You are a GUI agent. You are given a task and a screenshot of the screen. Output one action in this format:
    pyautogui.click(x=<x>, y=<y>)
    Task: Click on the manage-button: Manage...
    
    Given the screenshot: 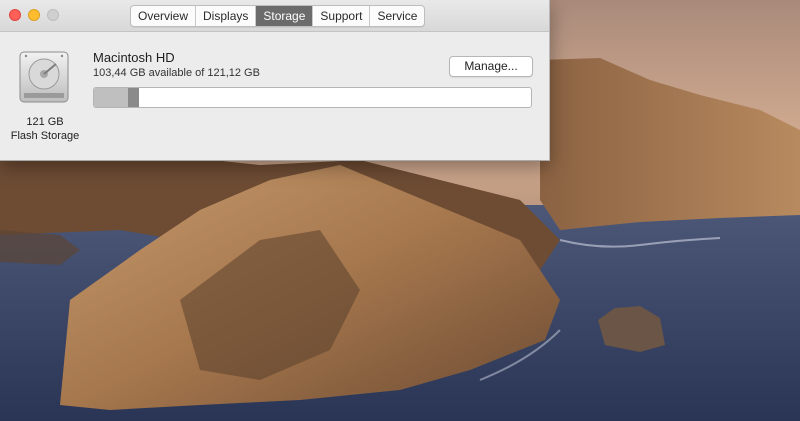 What is the action you would take?
    pyautogui.click(x=491, y=66)
    